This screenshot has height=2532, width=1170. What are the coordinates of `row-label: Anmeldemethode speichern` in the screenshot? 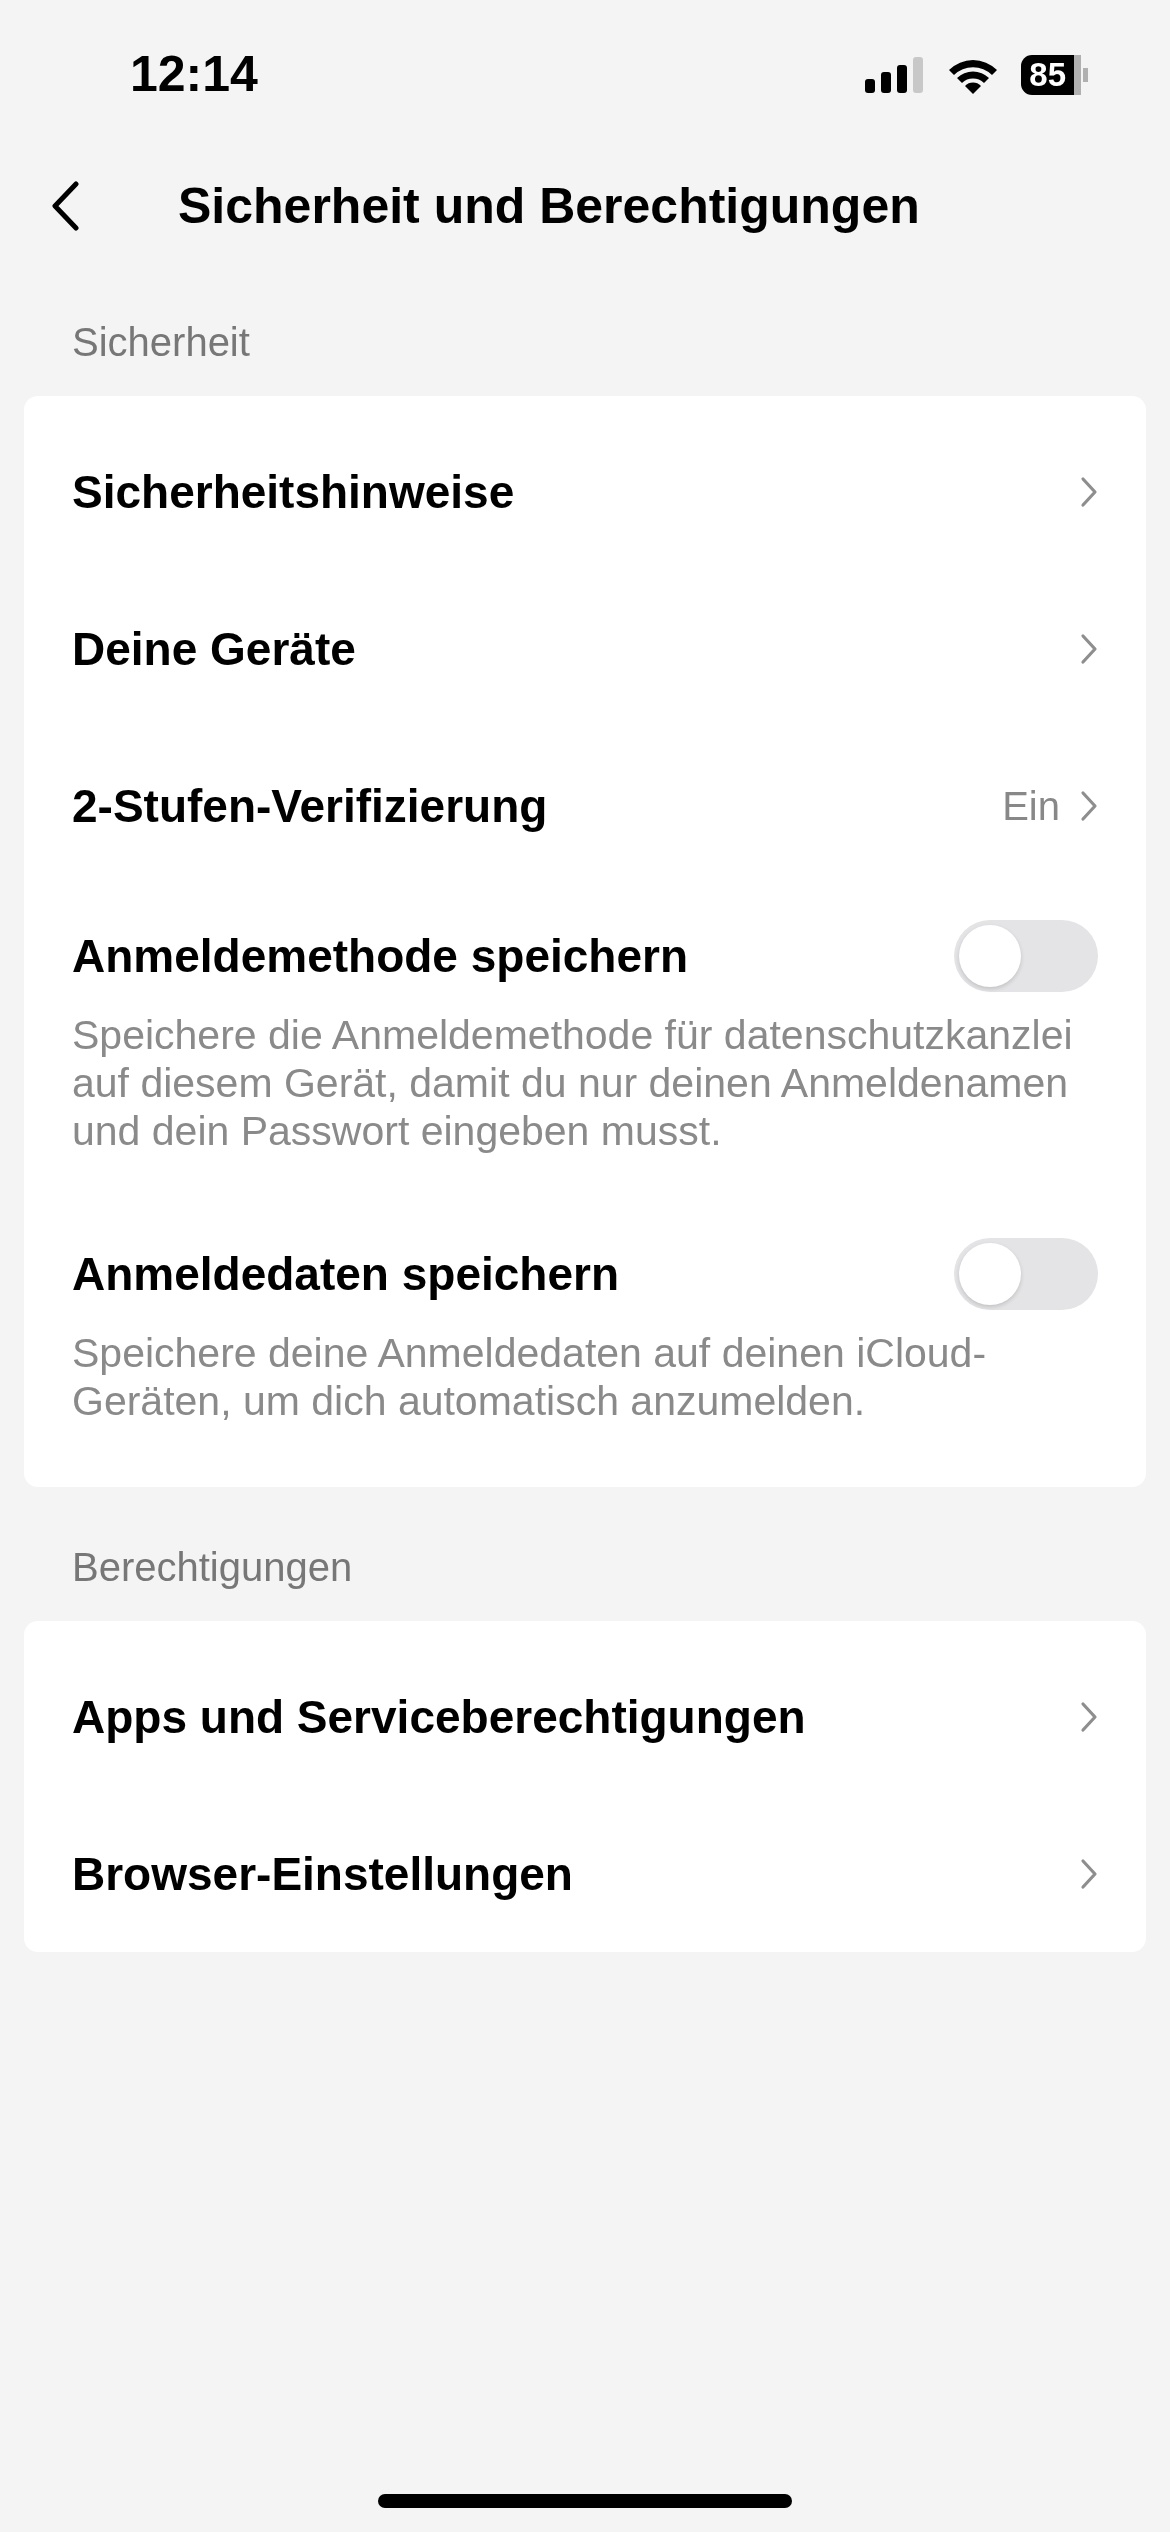 It's located at (380, 956).